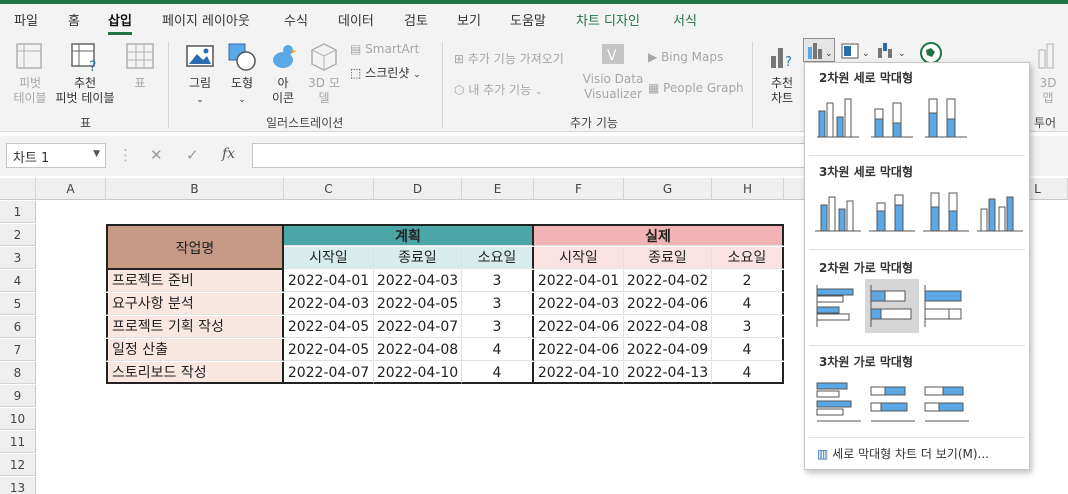  Describe the element at coordinates (140, 66) in the screenshot. I see `table-button: 표` at that location.